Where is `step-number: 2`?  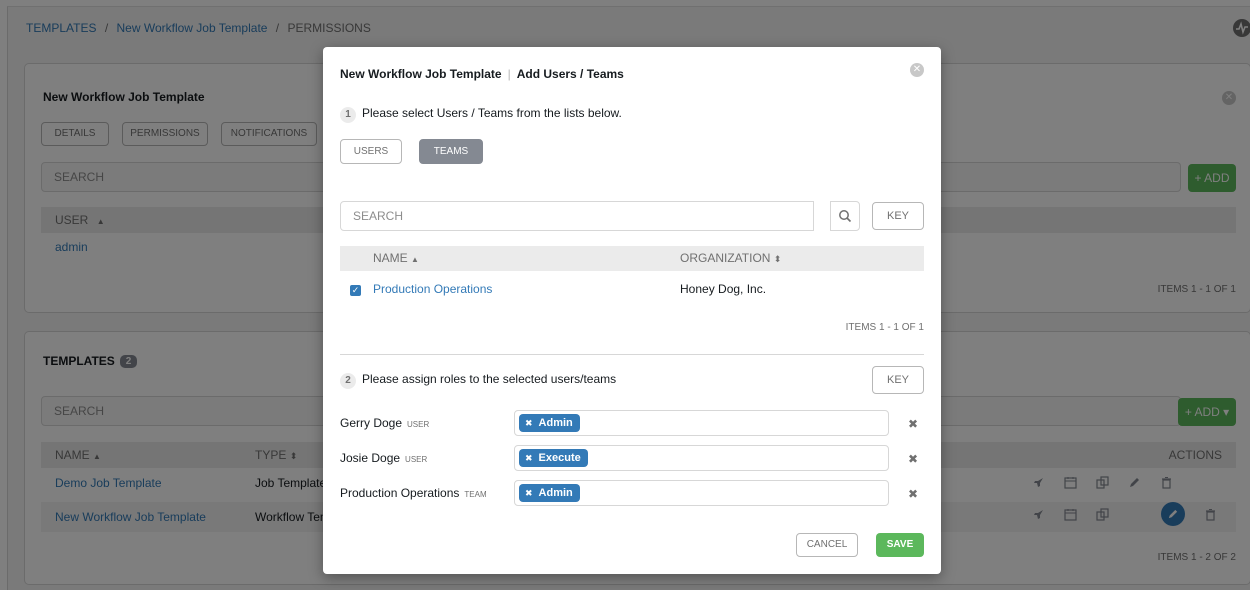 step-number: 2 is located at coordinates (348, 381).